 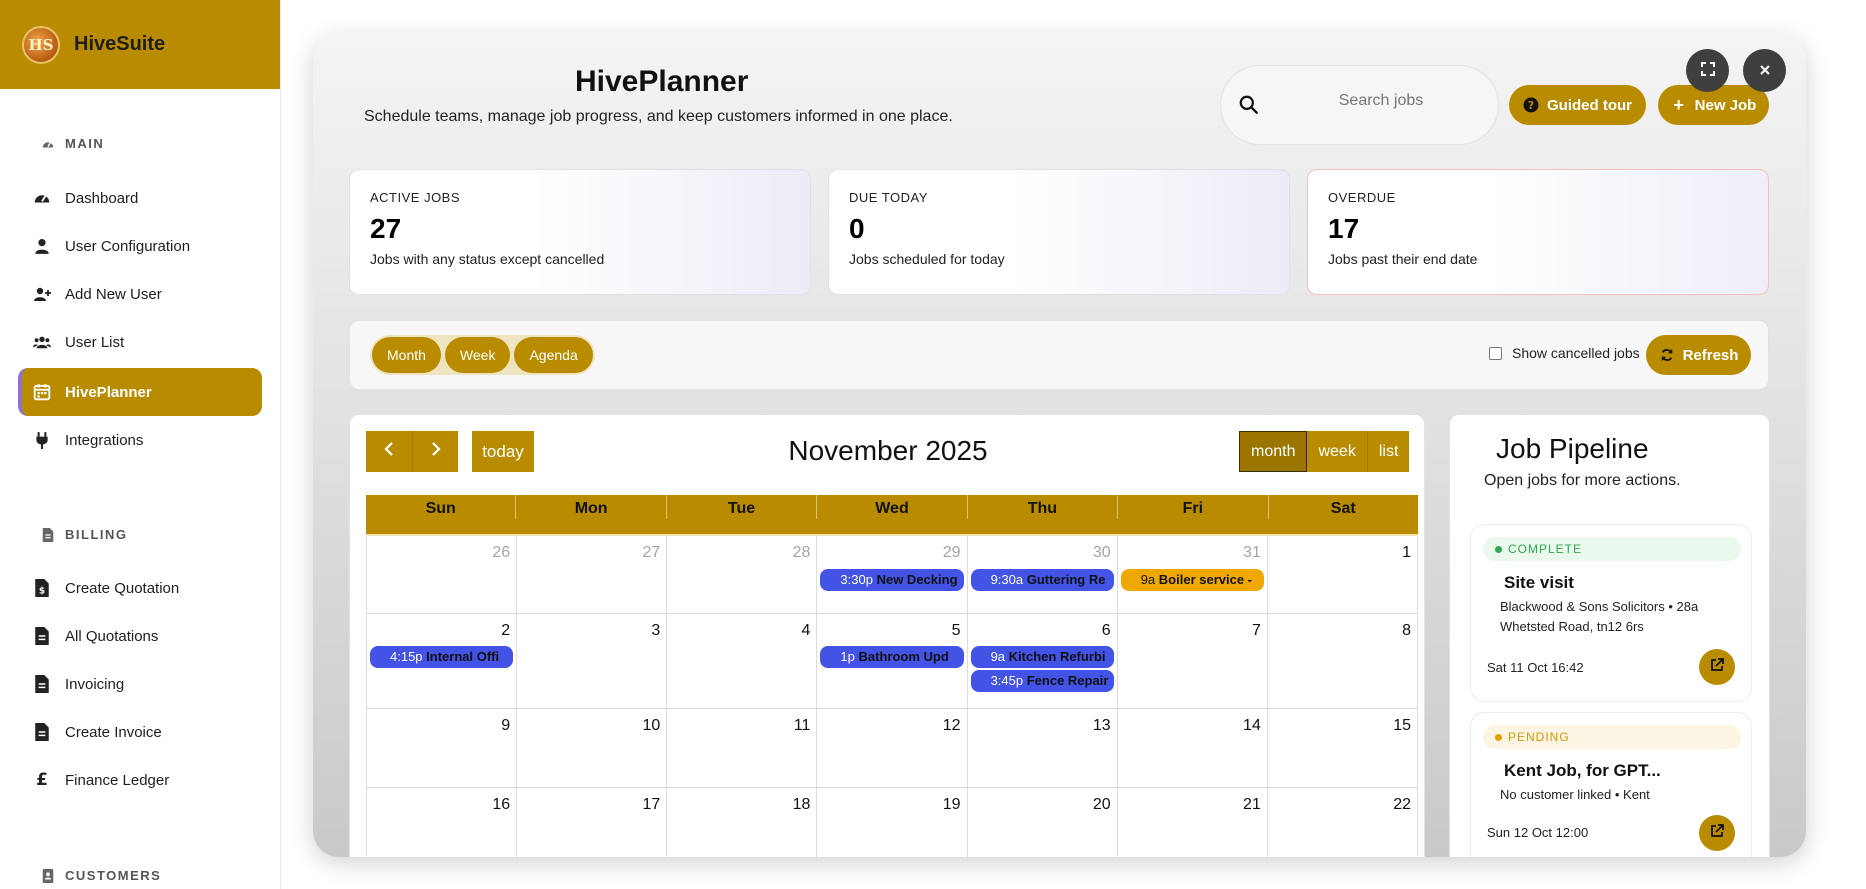 What do you see at coordinates (1388, 451) in the screenshot?
I see `calendar-view-list: list` at bounding box center [1388, 451].